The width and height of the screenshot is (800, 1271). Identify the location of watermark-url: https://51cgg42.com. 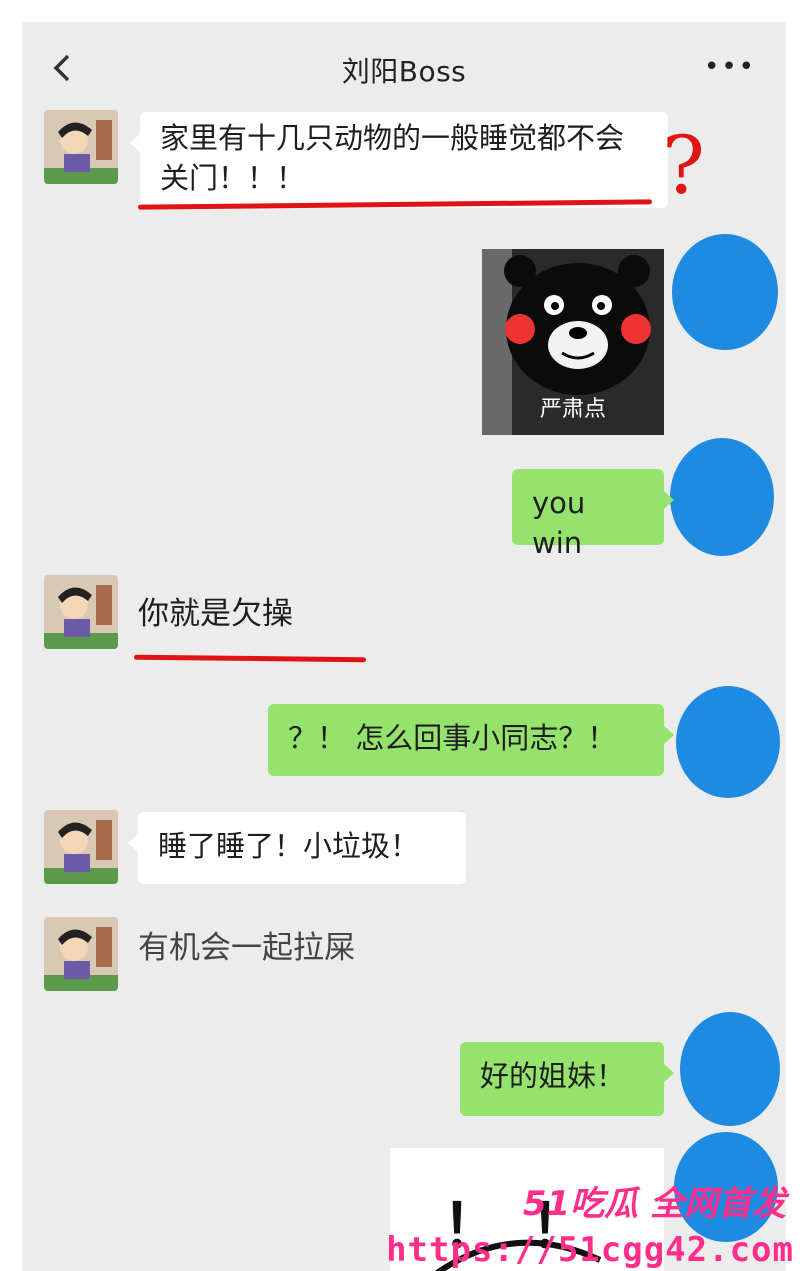
(590, 1250).